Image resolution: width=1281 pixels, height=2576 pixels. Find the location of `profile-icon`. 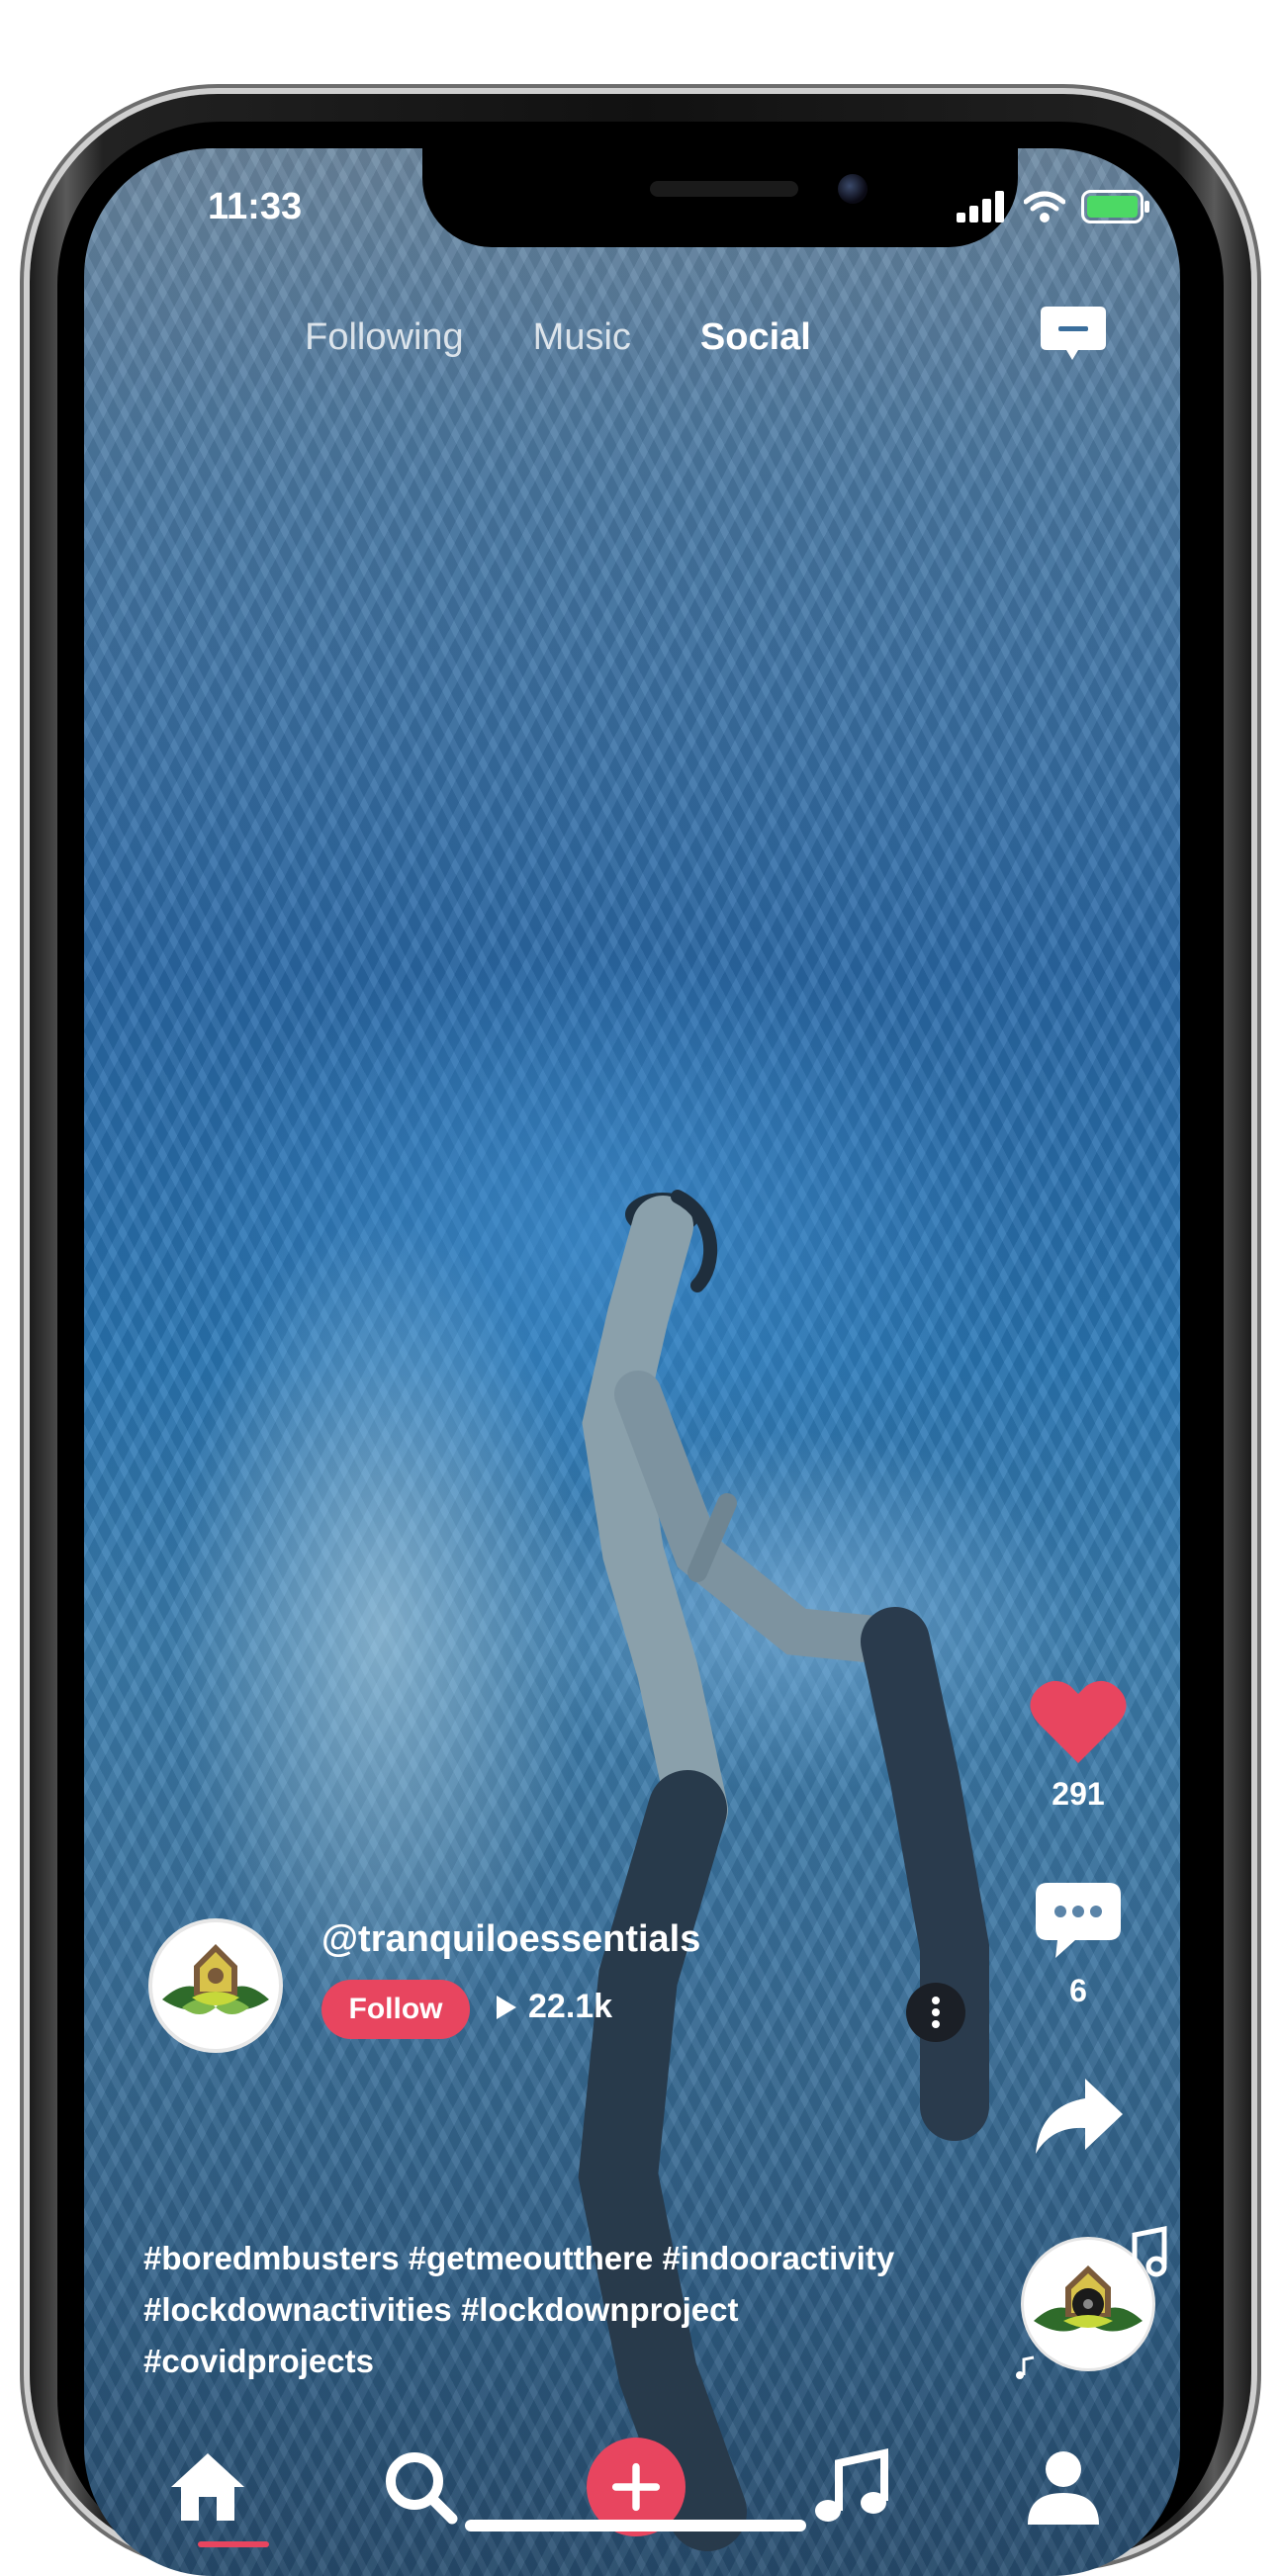

profile-icon is located at coordinates (1063, 2488).